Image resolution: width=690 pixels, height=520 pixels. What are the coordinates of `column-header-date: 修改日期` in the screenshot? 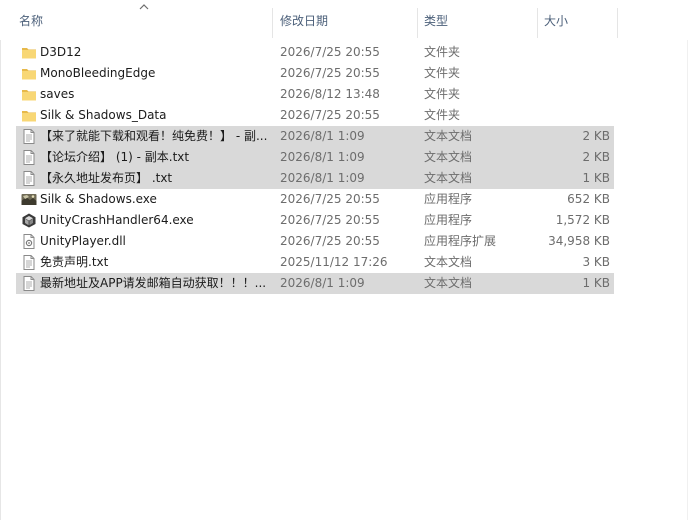 It's located at (345, 20).